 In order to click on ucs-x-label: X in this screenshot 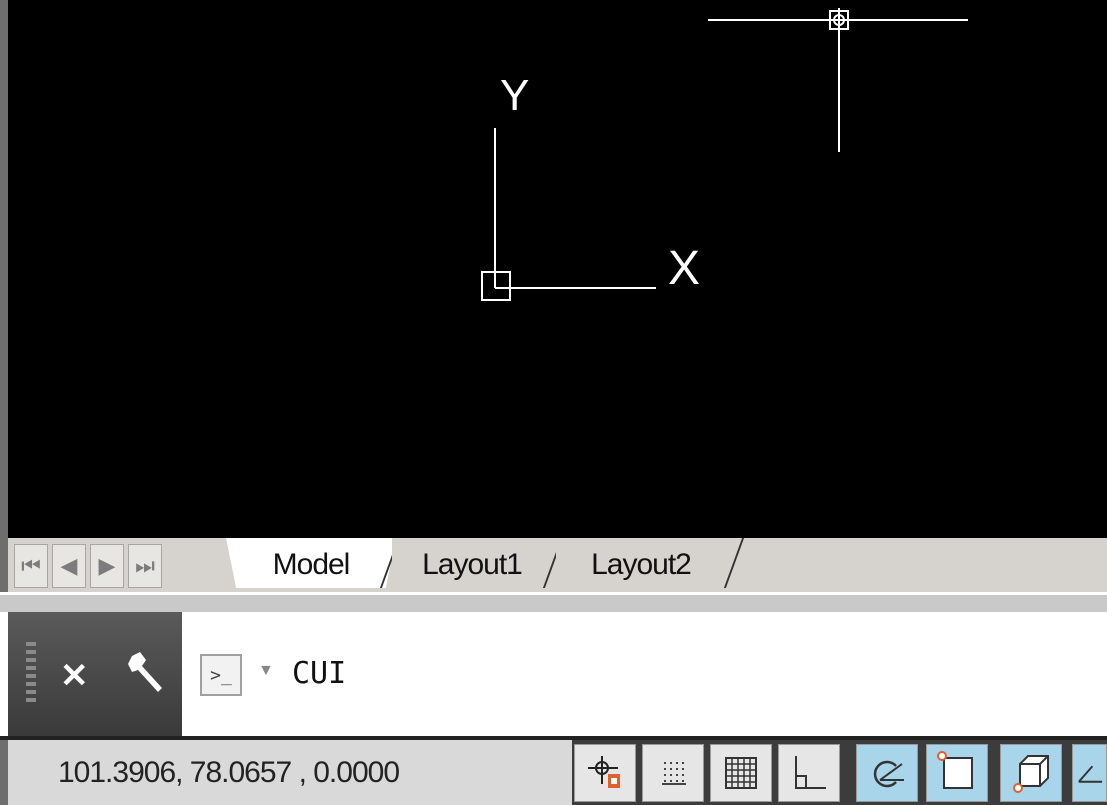, I will do `click(684, 268)`.